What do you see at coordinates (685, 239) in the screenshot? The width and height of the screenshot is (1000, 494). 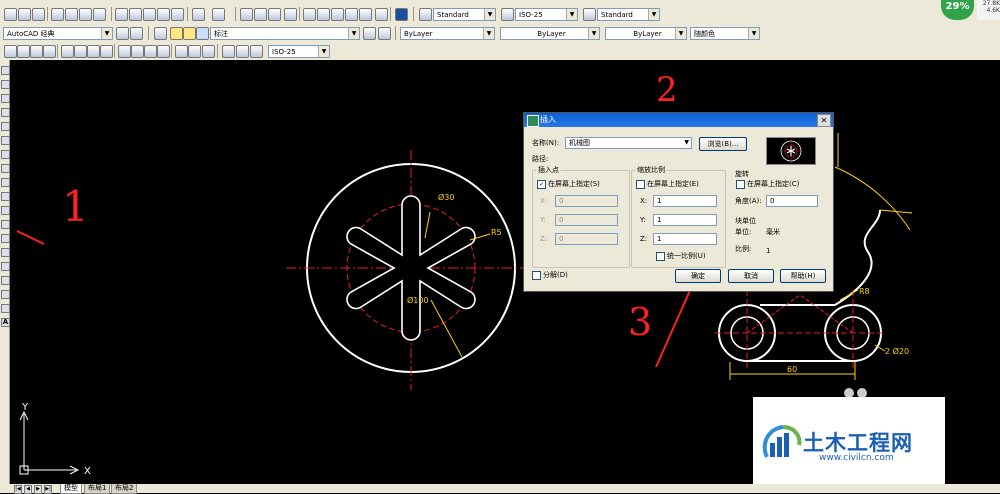 I see `scale-z-input: 1` at bounding box center [685, 239].